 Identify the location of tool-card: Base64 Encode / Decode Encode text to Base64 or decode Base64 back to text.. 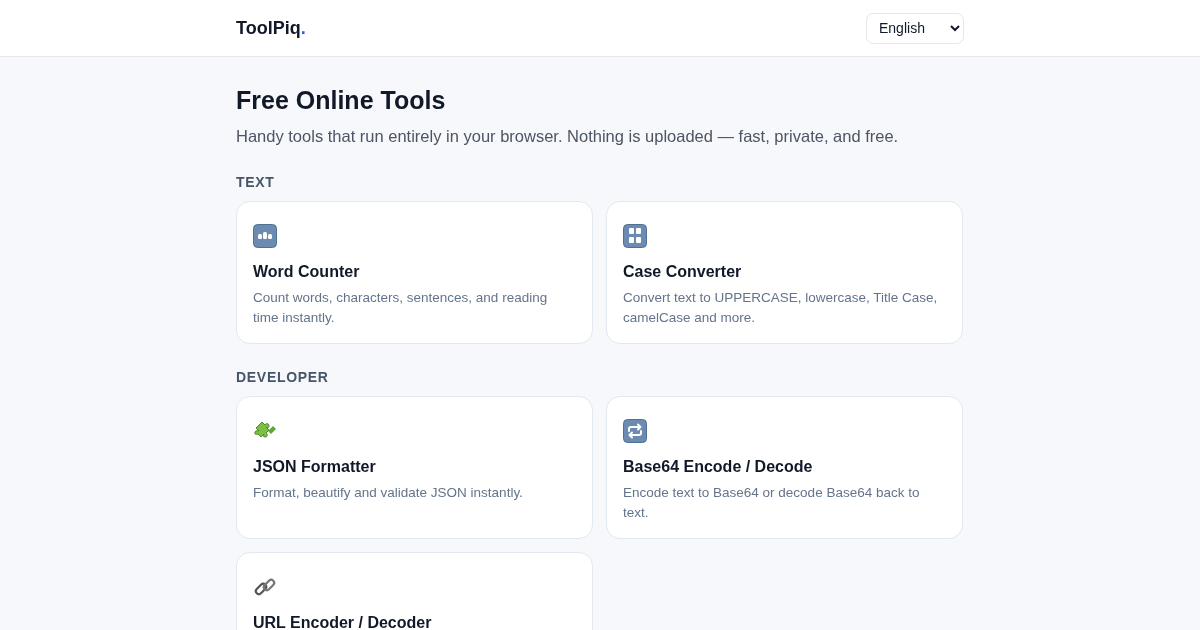
(784, 467).